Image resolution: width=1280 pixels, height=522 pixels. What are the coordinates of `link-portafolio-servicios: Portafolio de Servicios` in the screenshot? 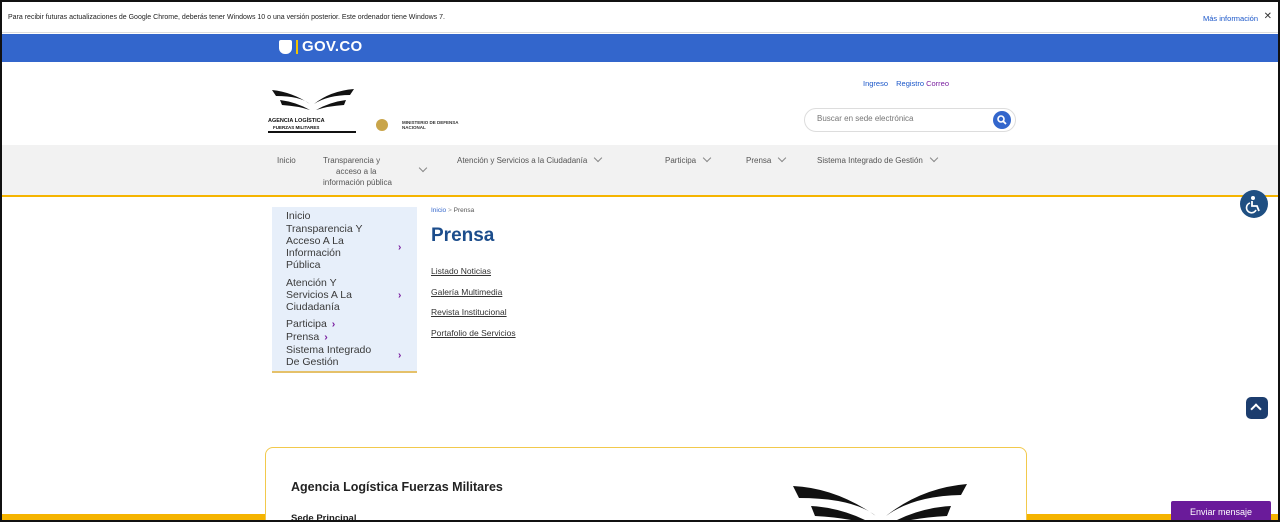 It's located at (473, 333).